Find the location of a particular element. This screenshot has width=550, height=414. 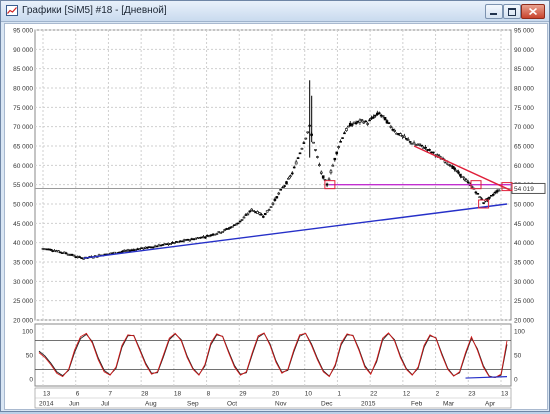

close-icon is located at coordinates (533, 11).